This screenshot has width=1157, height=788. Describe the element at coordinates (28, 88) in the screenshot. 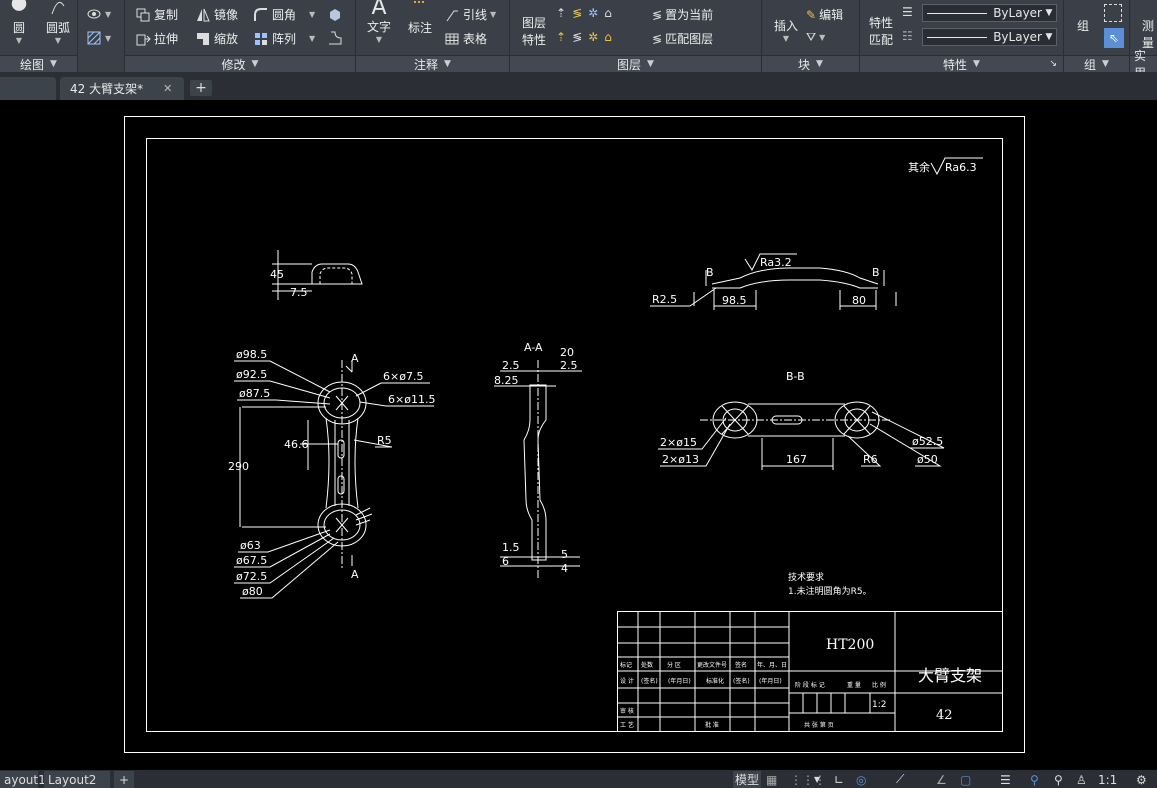

I see `start-tab` at that location.